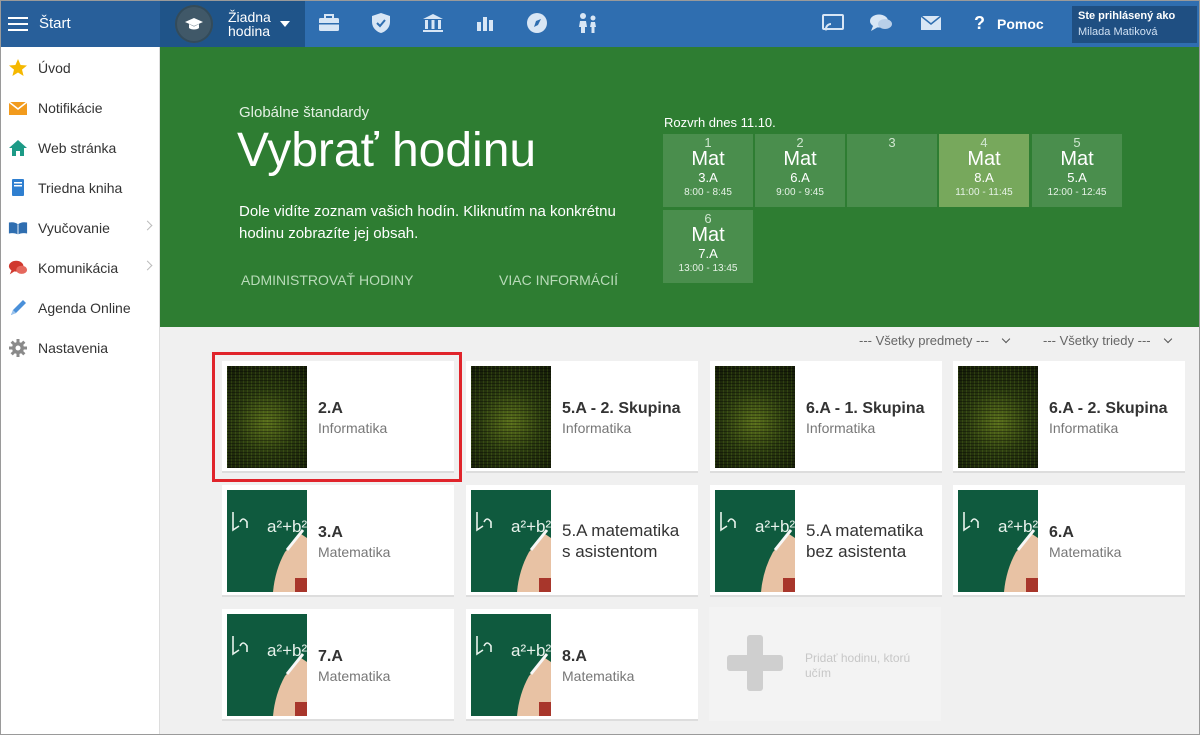 The height and width of the screenshot is (735, 1200). What do you see at coordinates (74, 228) in the screenshot?
I see `sidebar-item-label: Vyučovanie` at bounding box center [74, 228].